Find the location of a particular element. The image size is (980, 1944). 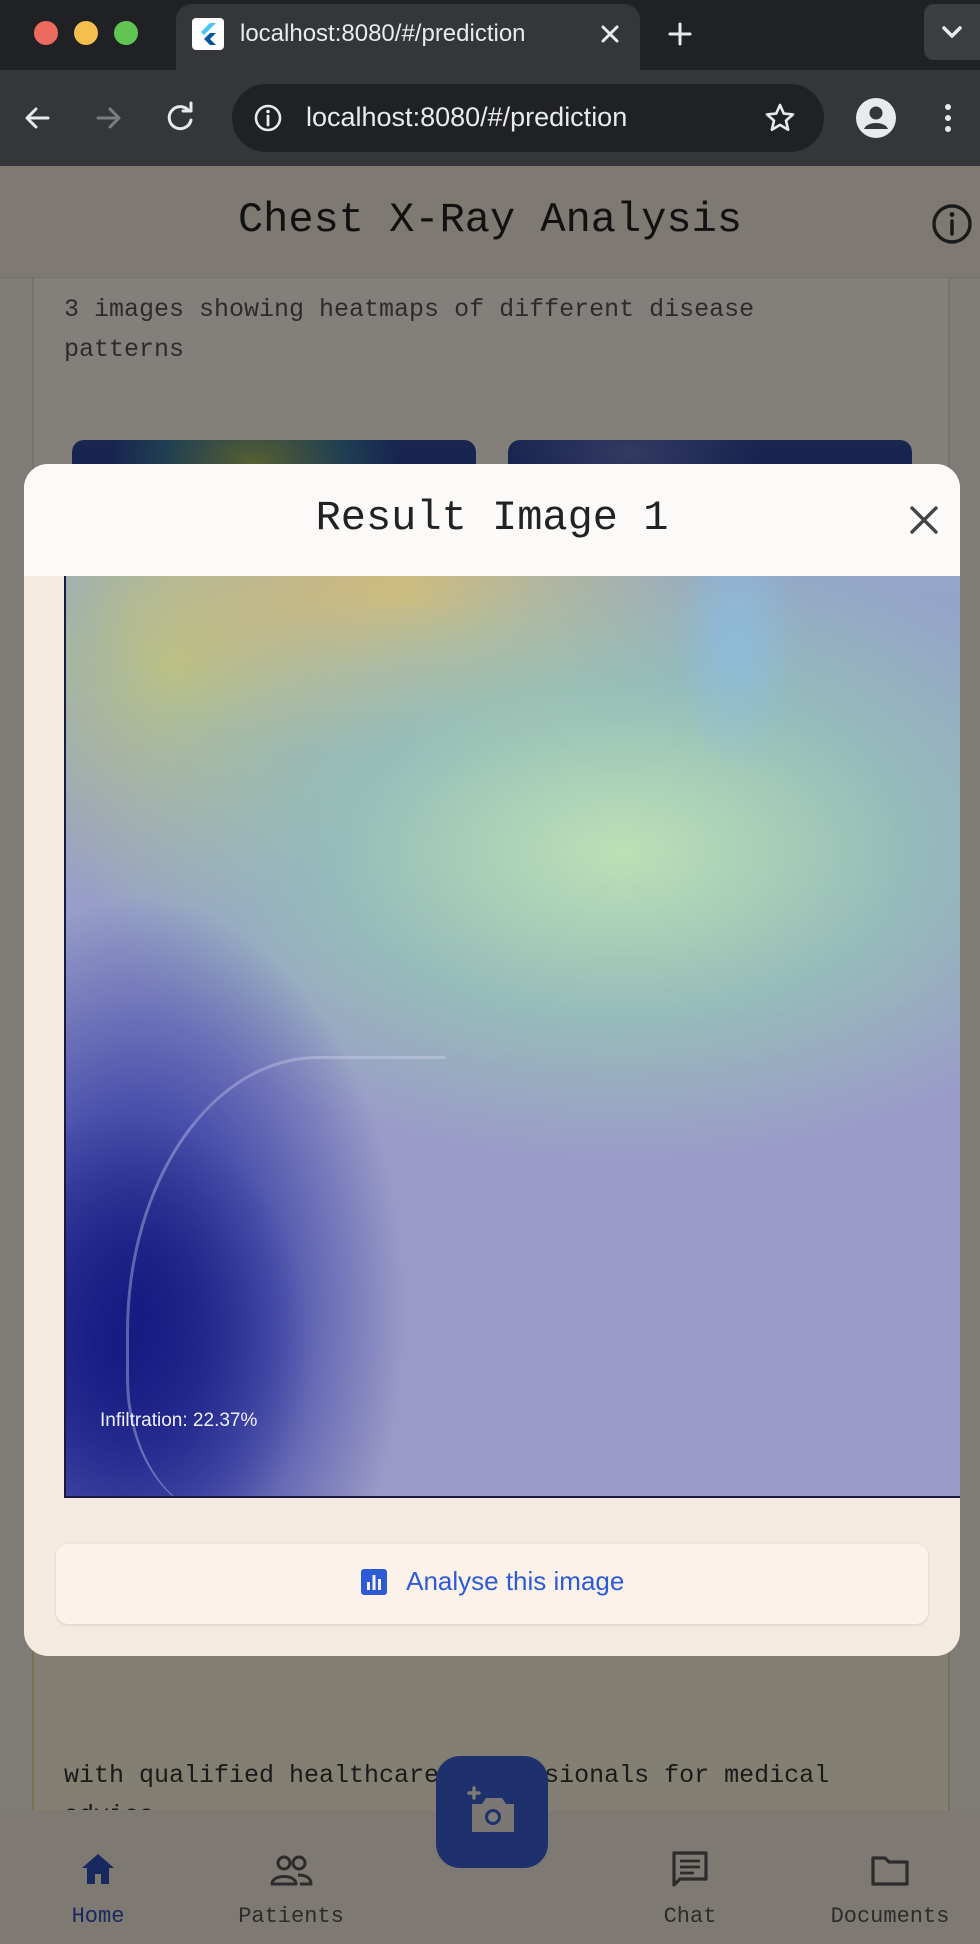

back-arrow-icon is located at coordinates (38, 118).